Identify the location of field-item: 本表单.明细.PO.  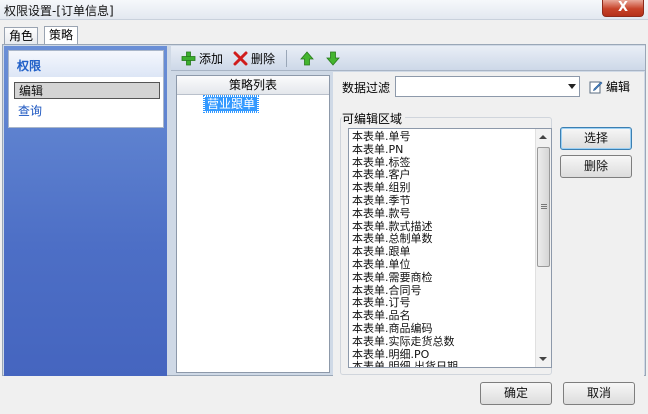
(390, 354).